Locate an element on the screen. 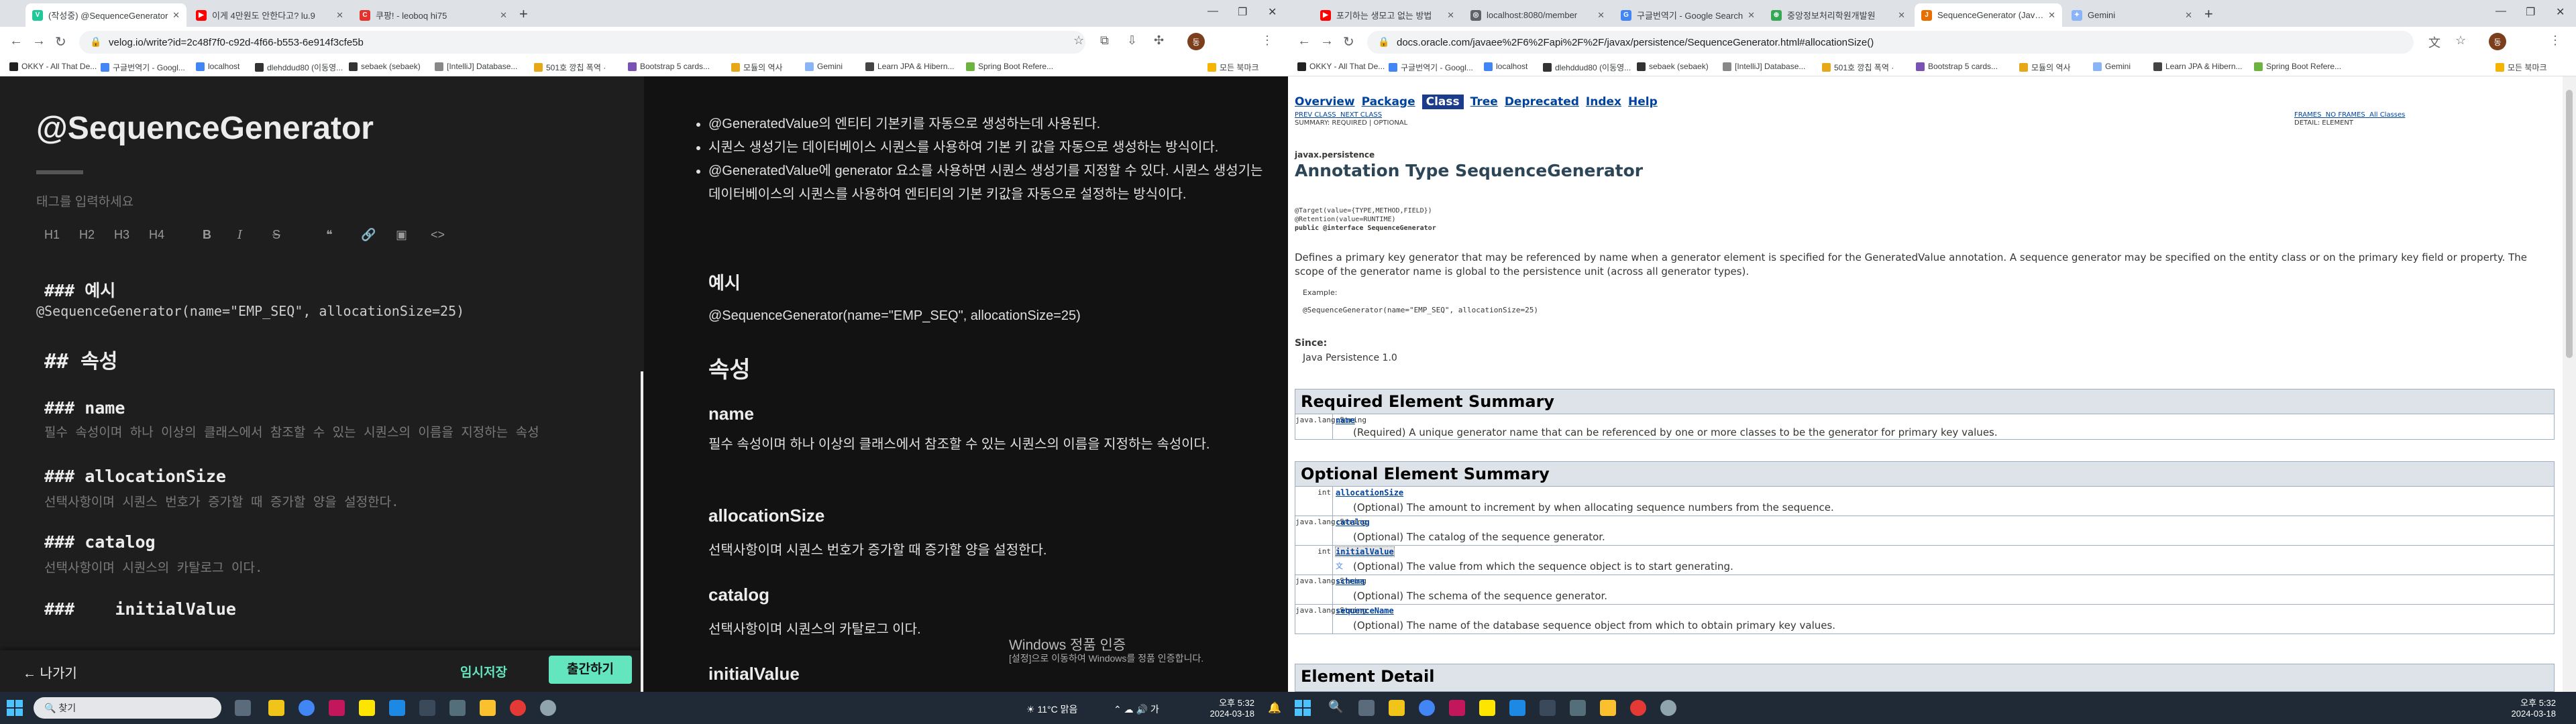  page-scrollbar is located at coordinates (2569, 384).